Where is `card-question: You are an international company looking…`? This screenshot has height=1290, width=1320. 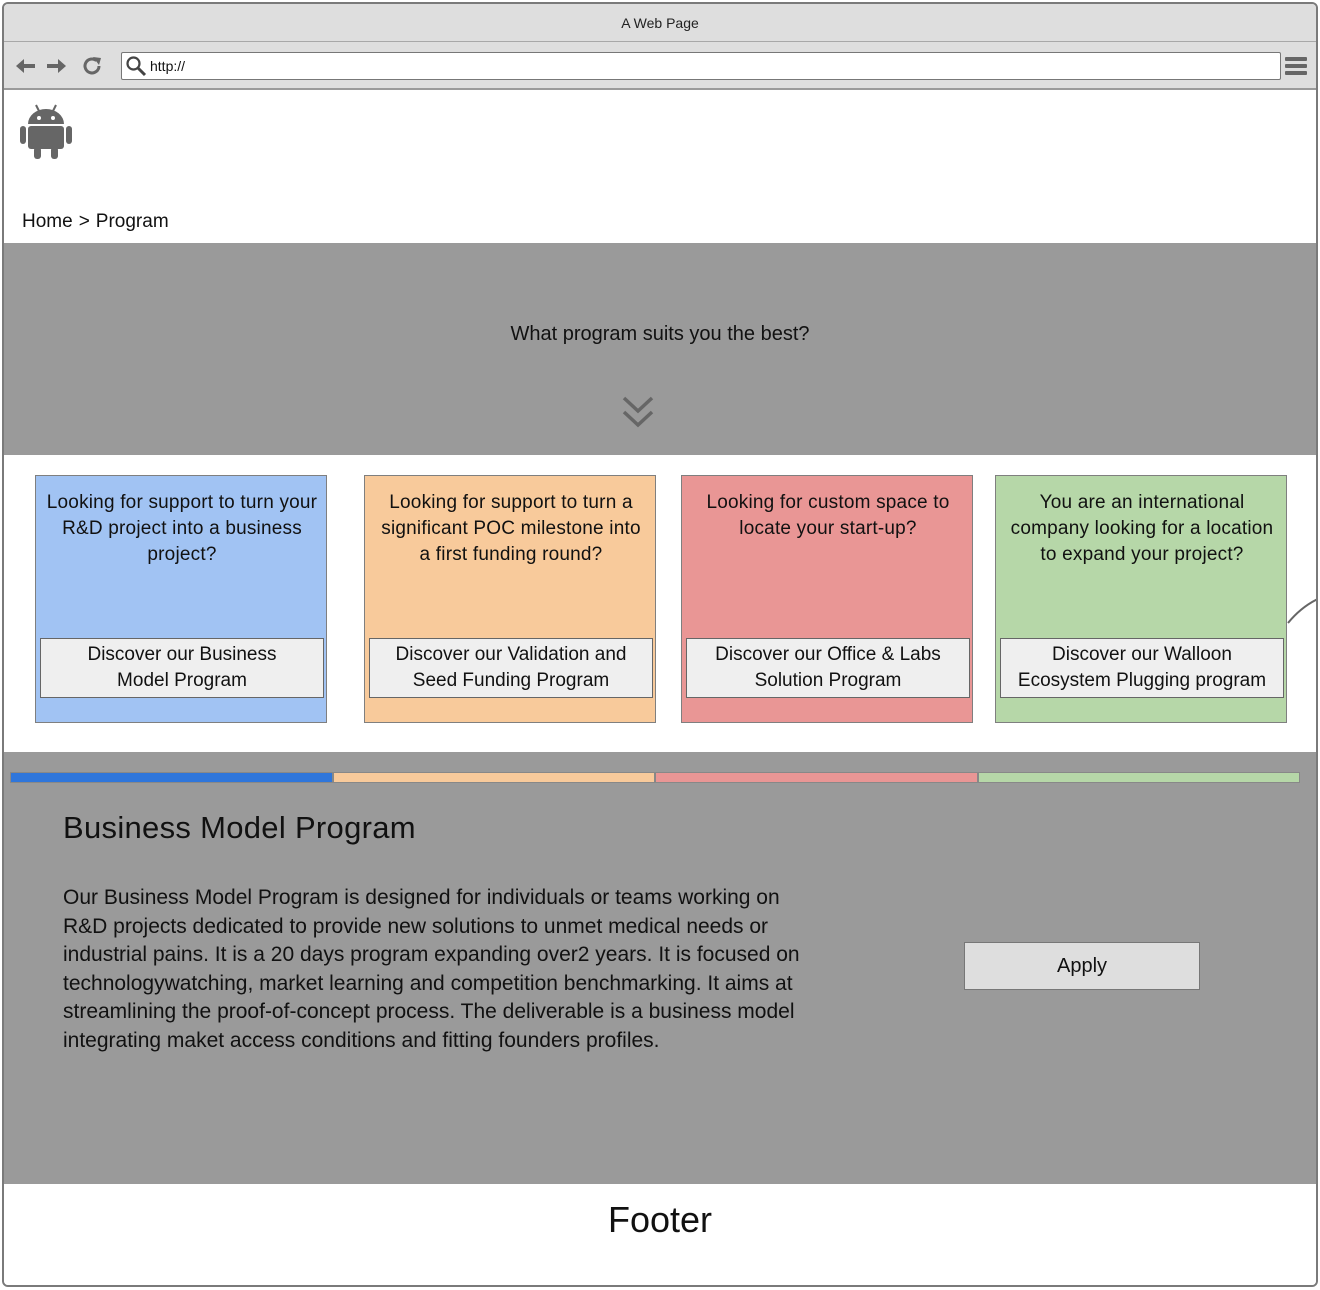
card-question: You are an international company looking… is located at coordinates (1142, 528).